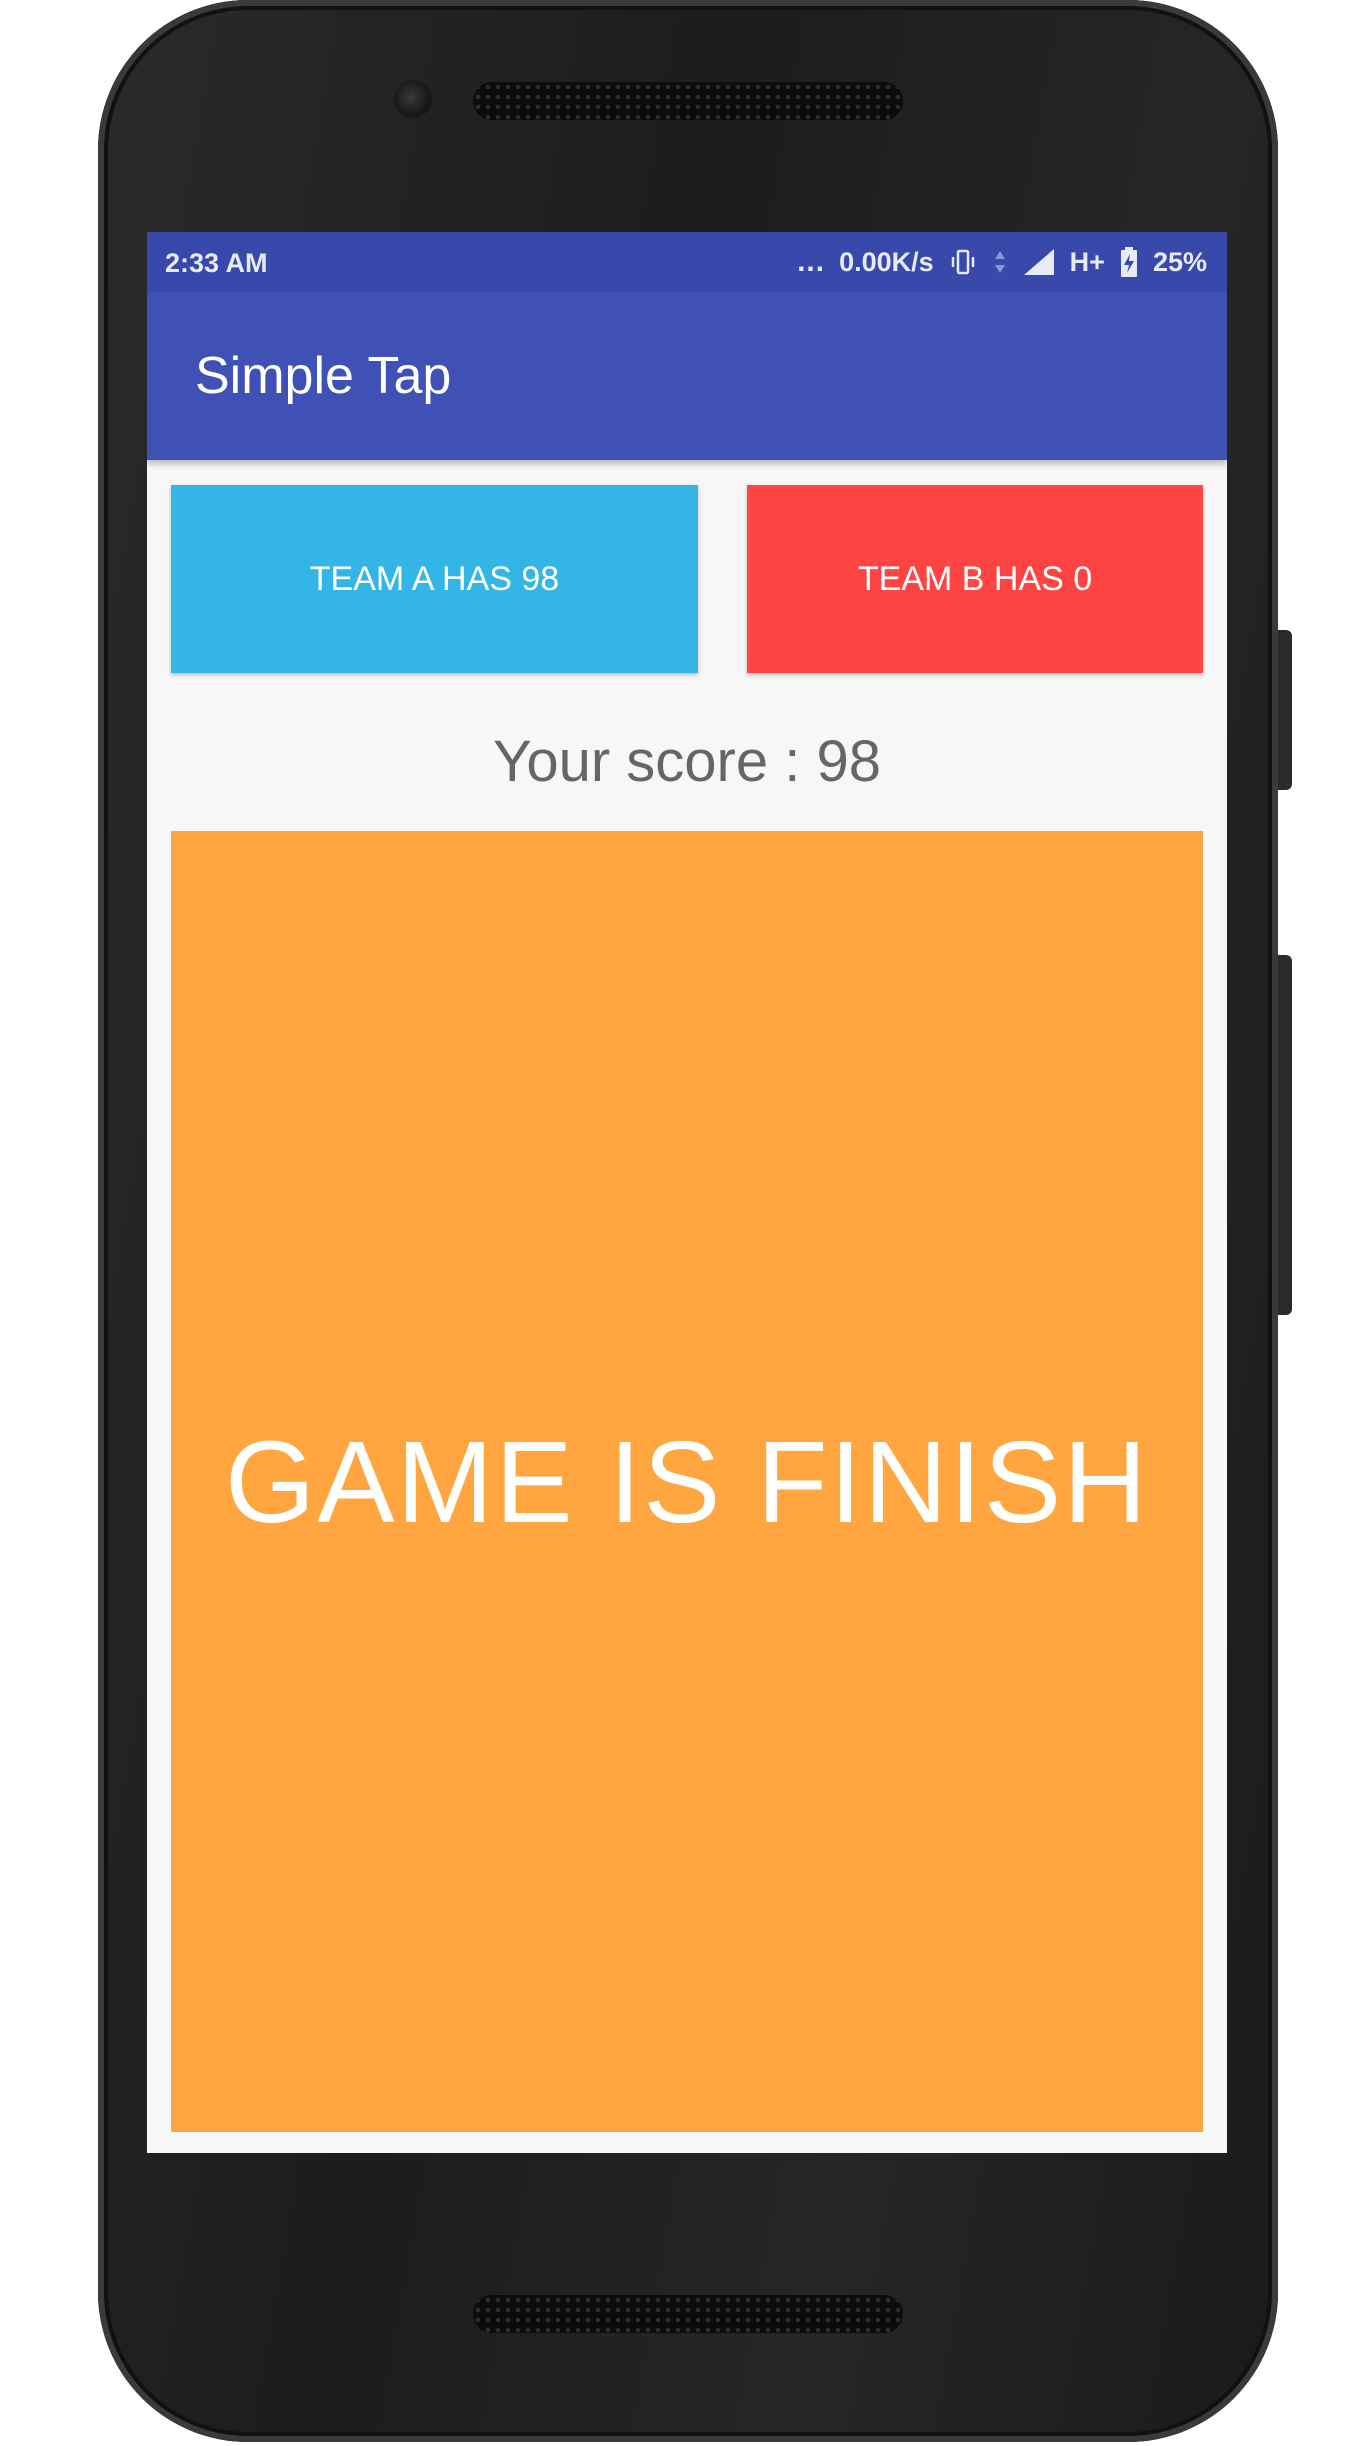 This screenshot has height=2446, width=1370. What do you see at coordinates (413, 99) in the screenshot?
I see `front-camera` at bounding box center [413, 99].